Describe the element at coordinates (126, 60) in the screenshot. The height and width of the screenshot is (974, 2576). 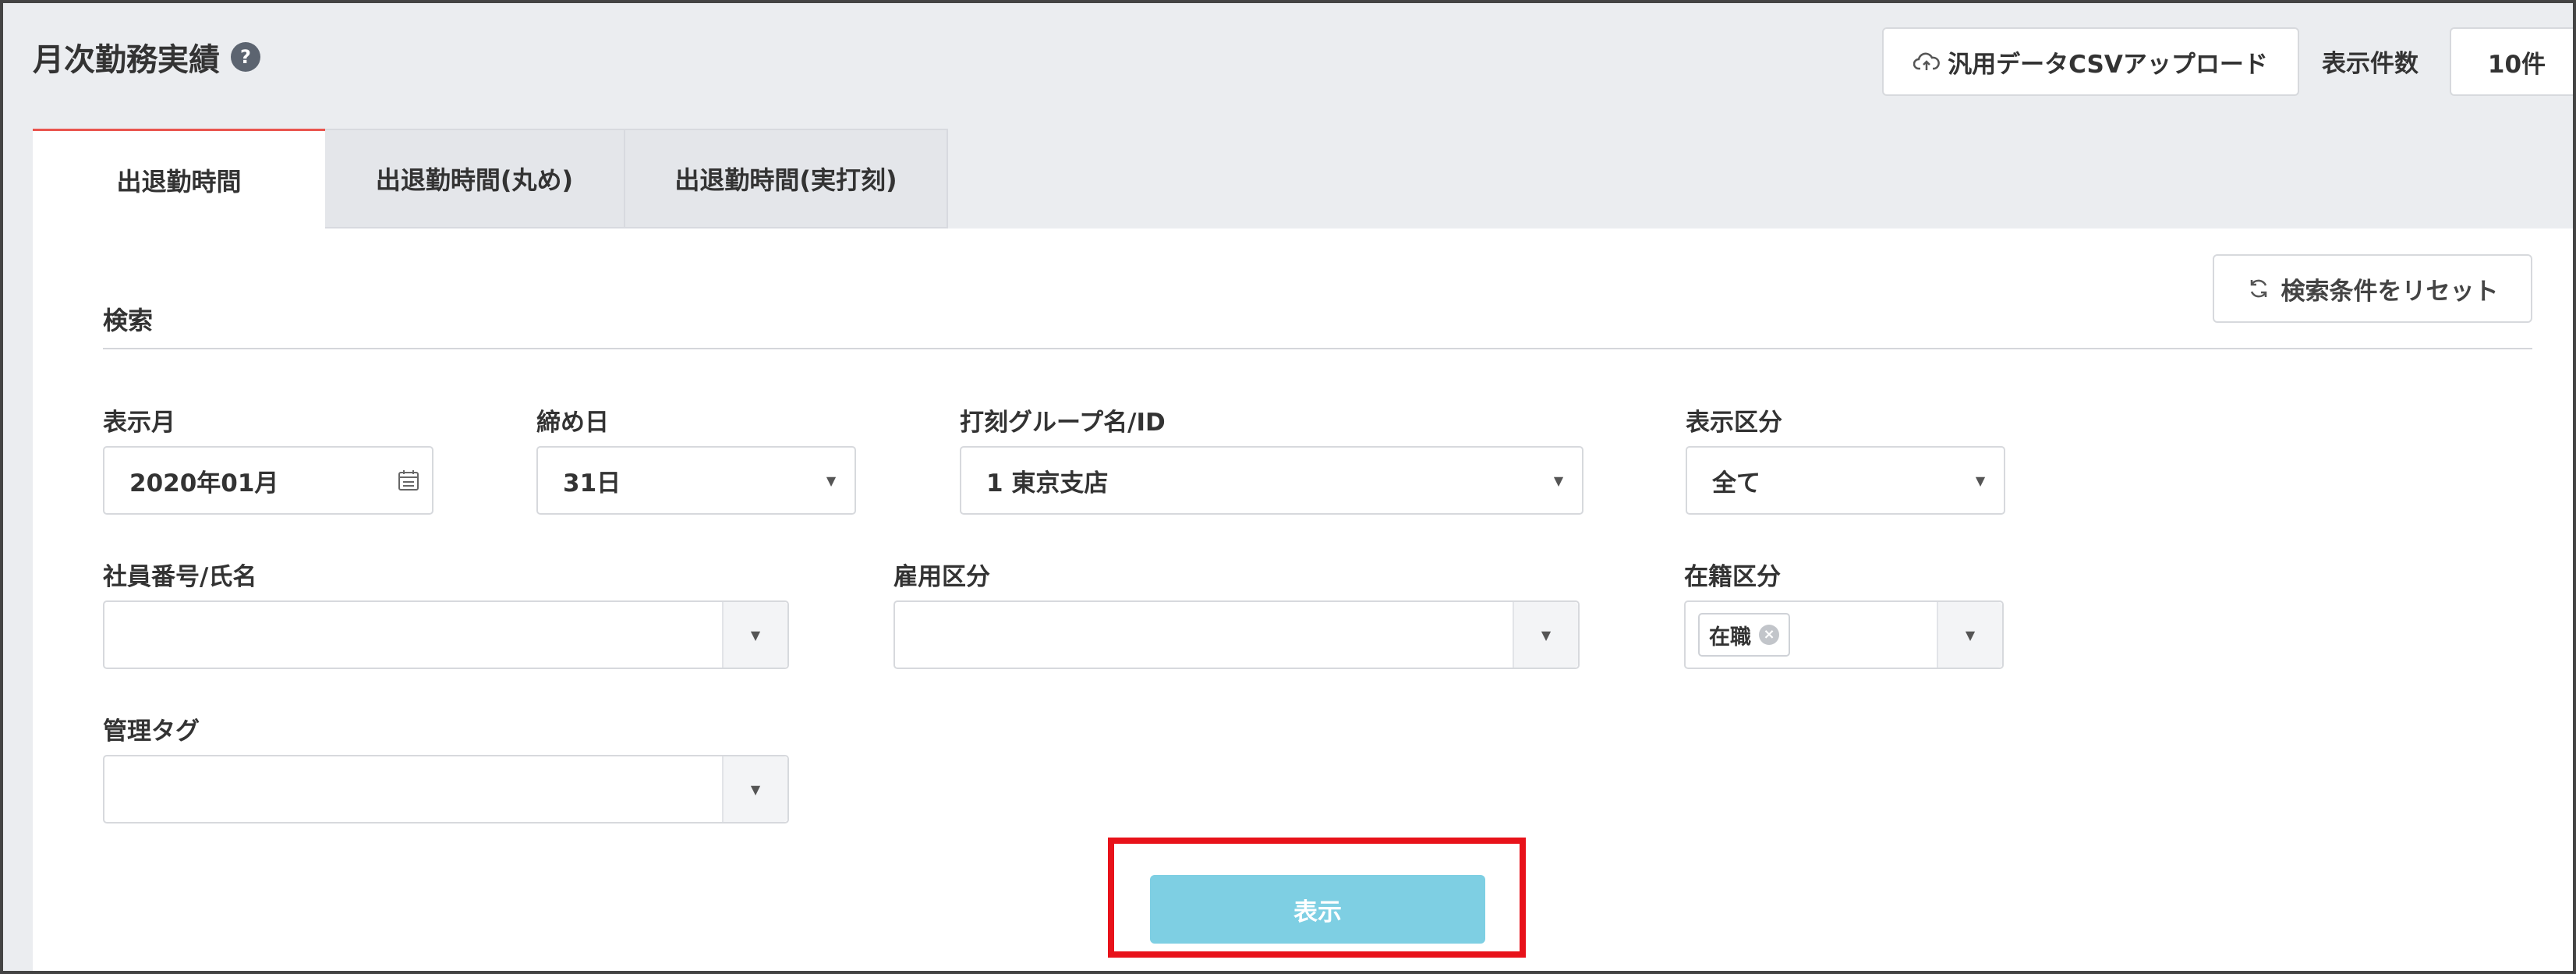
I see `page-title-text: 月次勤務実績` at that location.